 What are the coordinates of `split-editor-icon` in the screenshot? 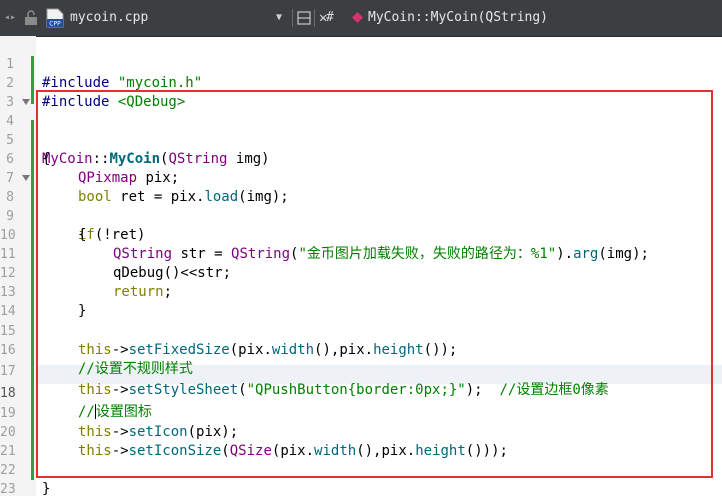 It's located at (304, 18).